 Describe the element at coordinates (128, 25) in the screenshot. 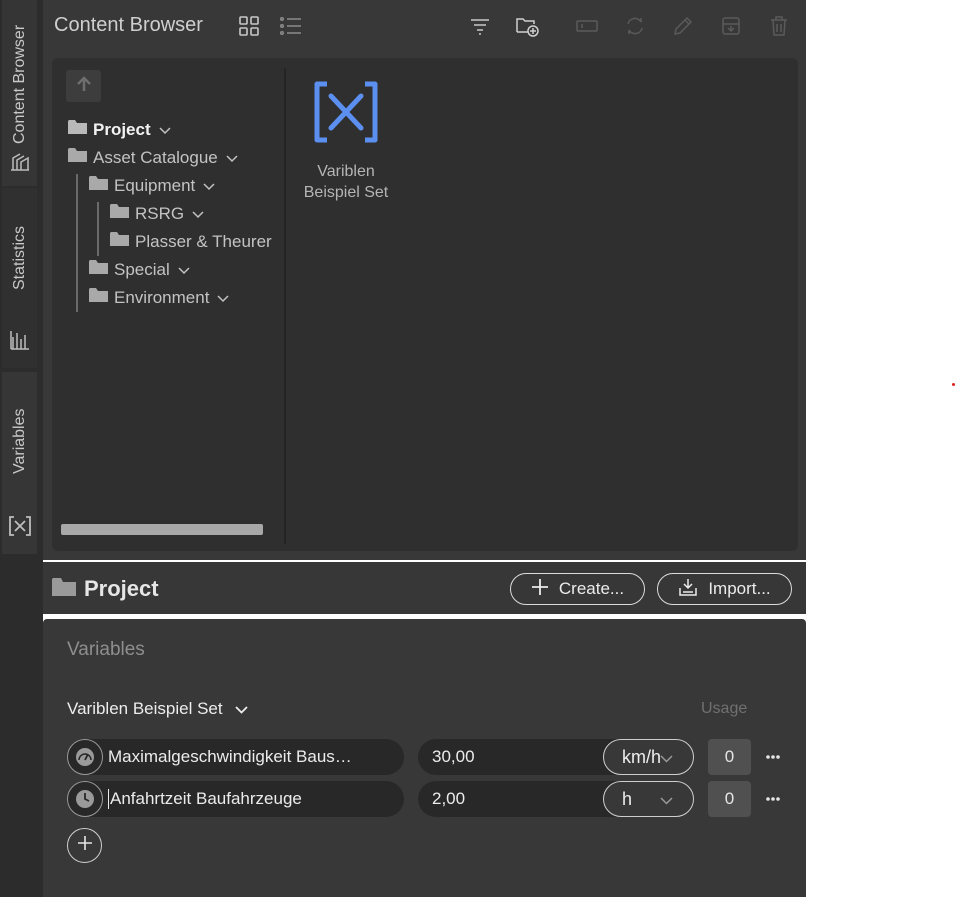

I see `panel-title: Content Browser` at that location.